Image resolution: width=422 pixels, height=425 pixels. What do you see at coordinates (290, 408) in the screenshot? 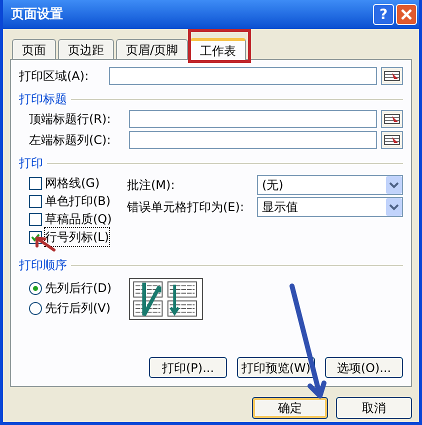
I see `dialog-button: 确定` at bounding box center [290, 408].